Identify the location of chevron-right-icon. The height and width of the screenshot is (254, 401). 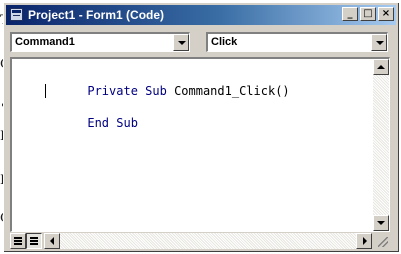
(365, 241).